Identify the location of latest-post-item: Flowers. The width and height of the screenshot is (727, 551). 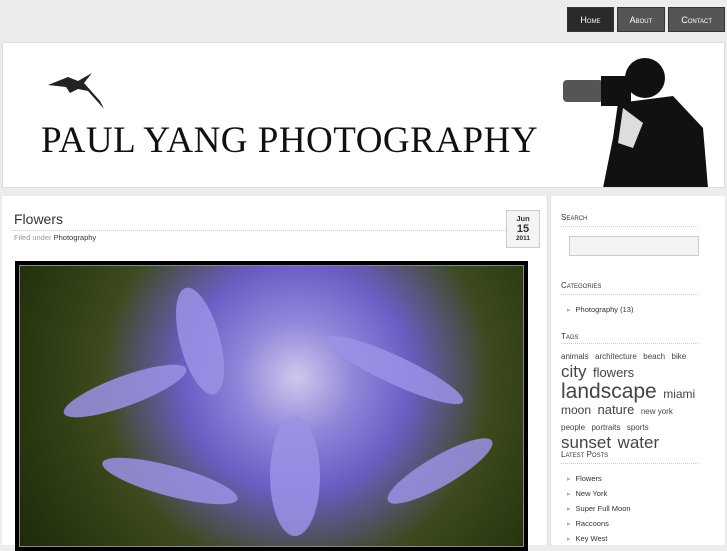
(584, 478).